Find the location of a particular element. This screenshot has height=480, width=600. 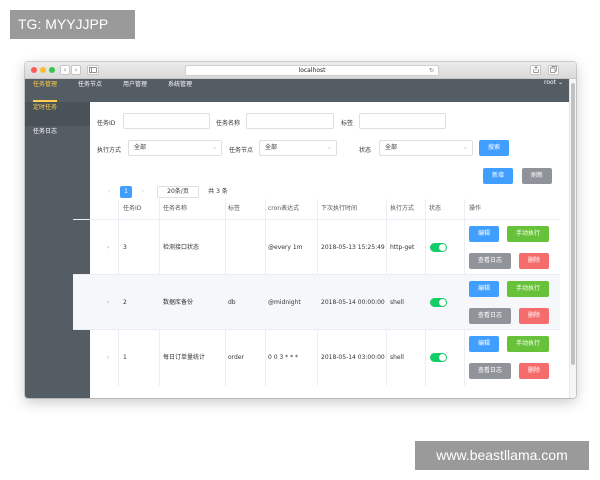

status-select: 全部 ⌄ is located at coordinates (426, 148).